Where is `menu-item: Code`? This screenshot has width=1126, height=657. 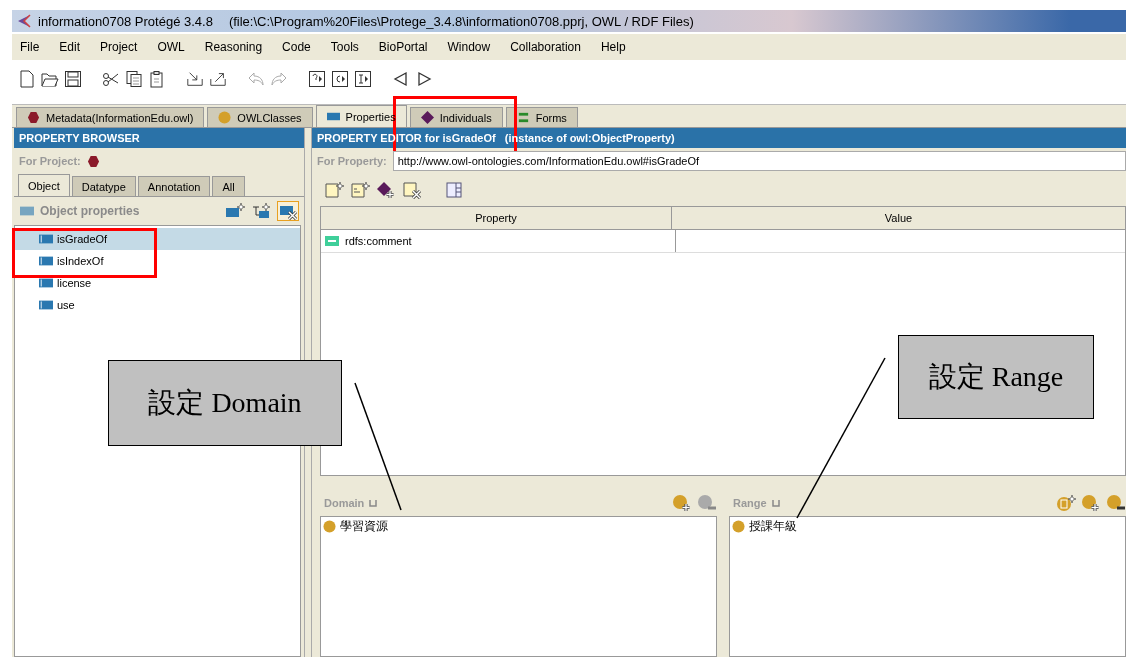
menu-item: Code is located at coordinates (296, 47).